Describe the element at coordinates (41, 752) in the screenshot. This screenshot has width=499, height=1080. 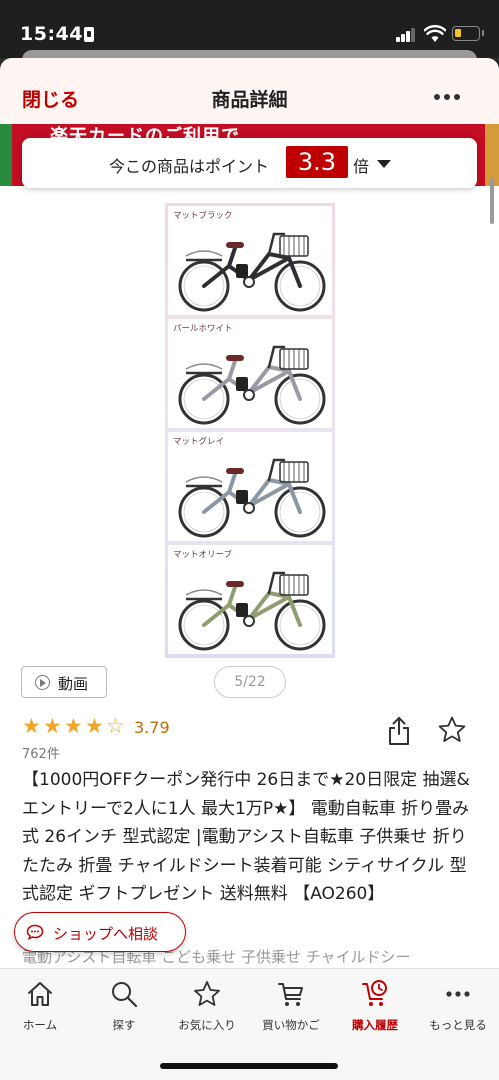
I see `review-count: 762件` at that location.